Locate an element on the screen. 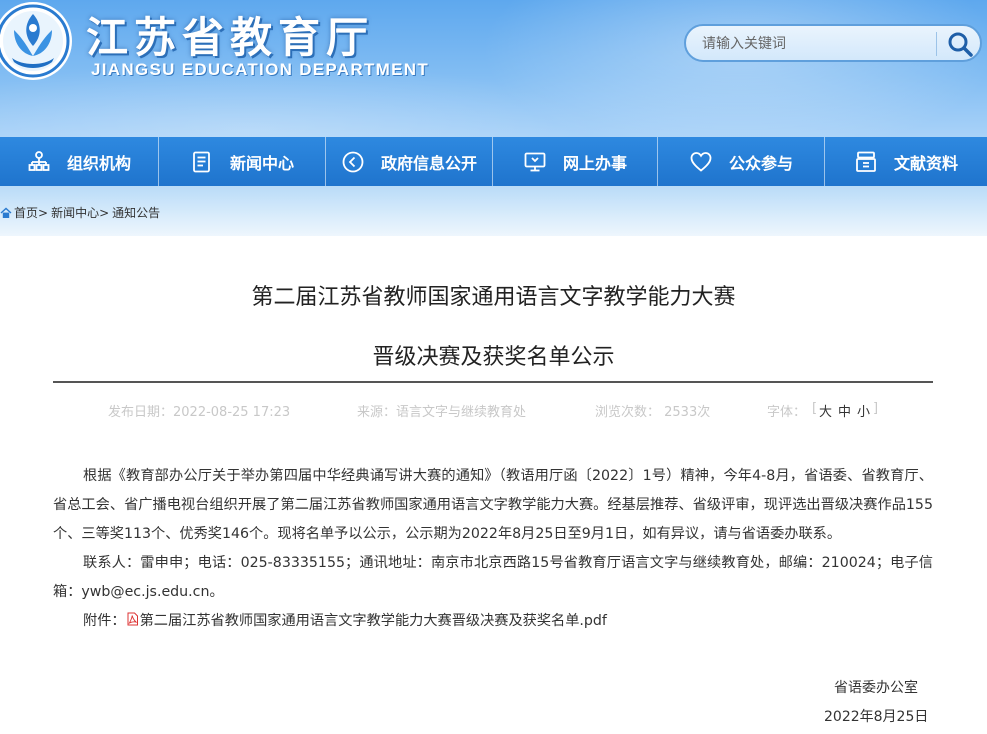 This screenshot has width=987, height=734. breadcrumb-home: 首页 is located at coordinates (26, 212).